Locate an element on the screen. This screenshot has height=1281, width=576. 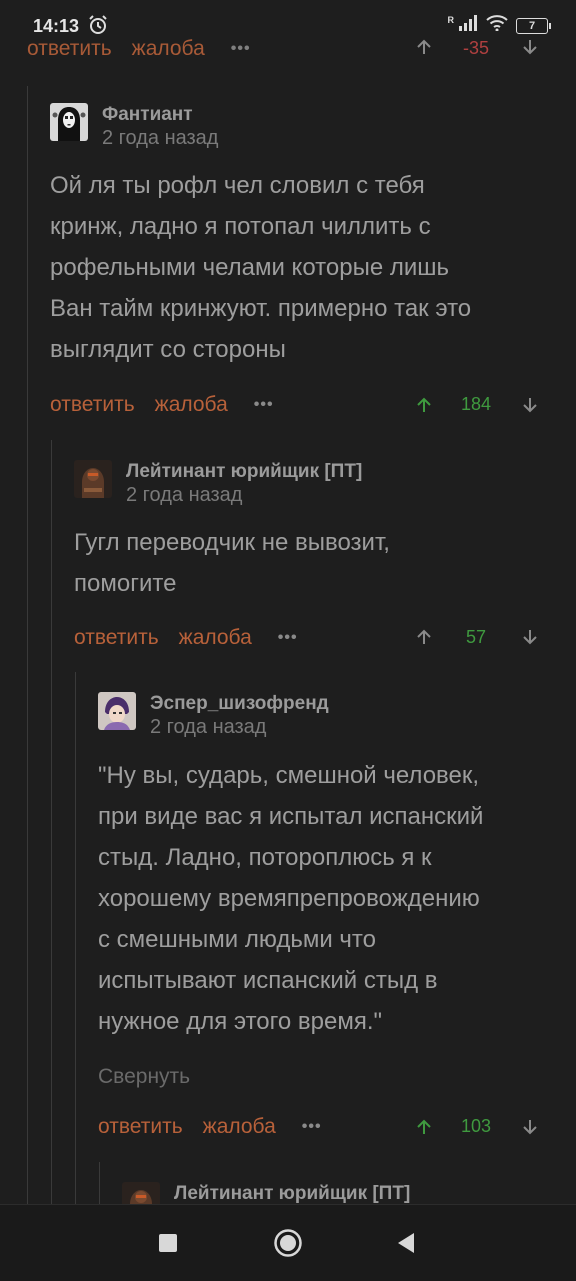
comment-line: хорошему времяпрепровождению is located at coordinates (289, 898).